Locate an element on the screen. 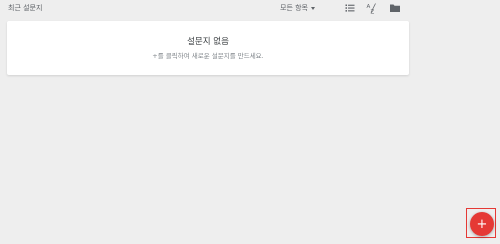 This screenshot has width=500, height=244. create-form-button: + is located at coordinates (482, 224).